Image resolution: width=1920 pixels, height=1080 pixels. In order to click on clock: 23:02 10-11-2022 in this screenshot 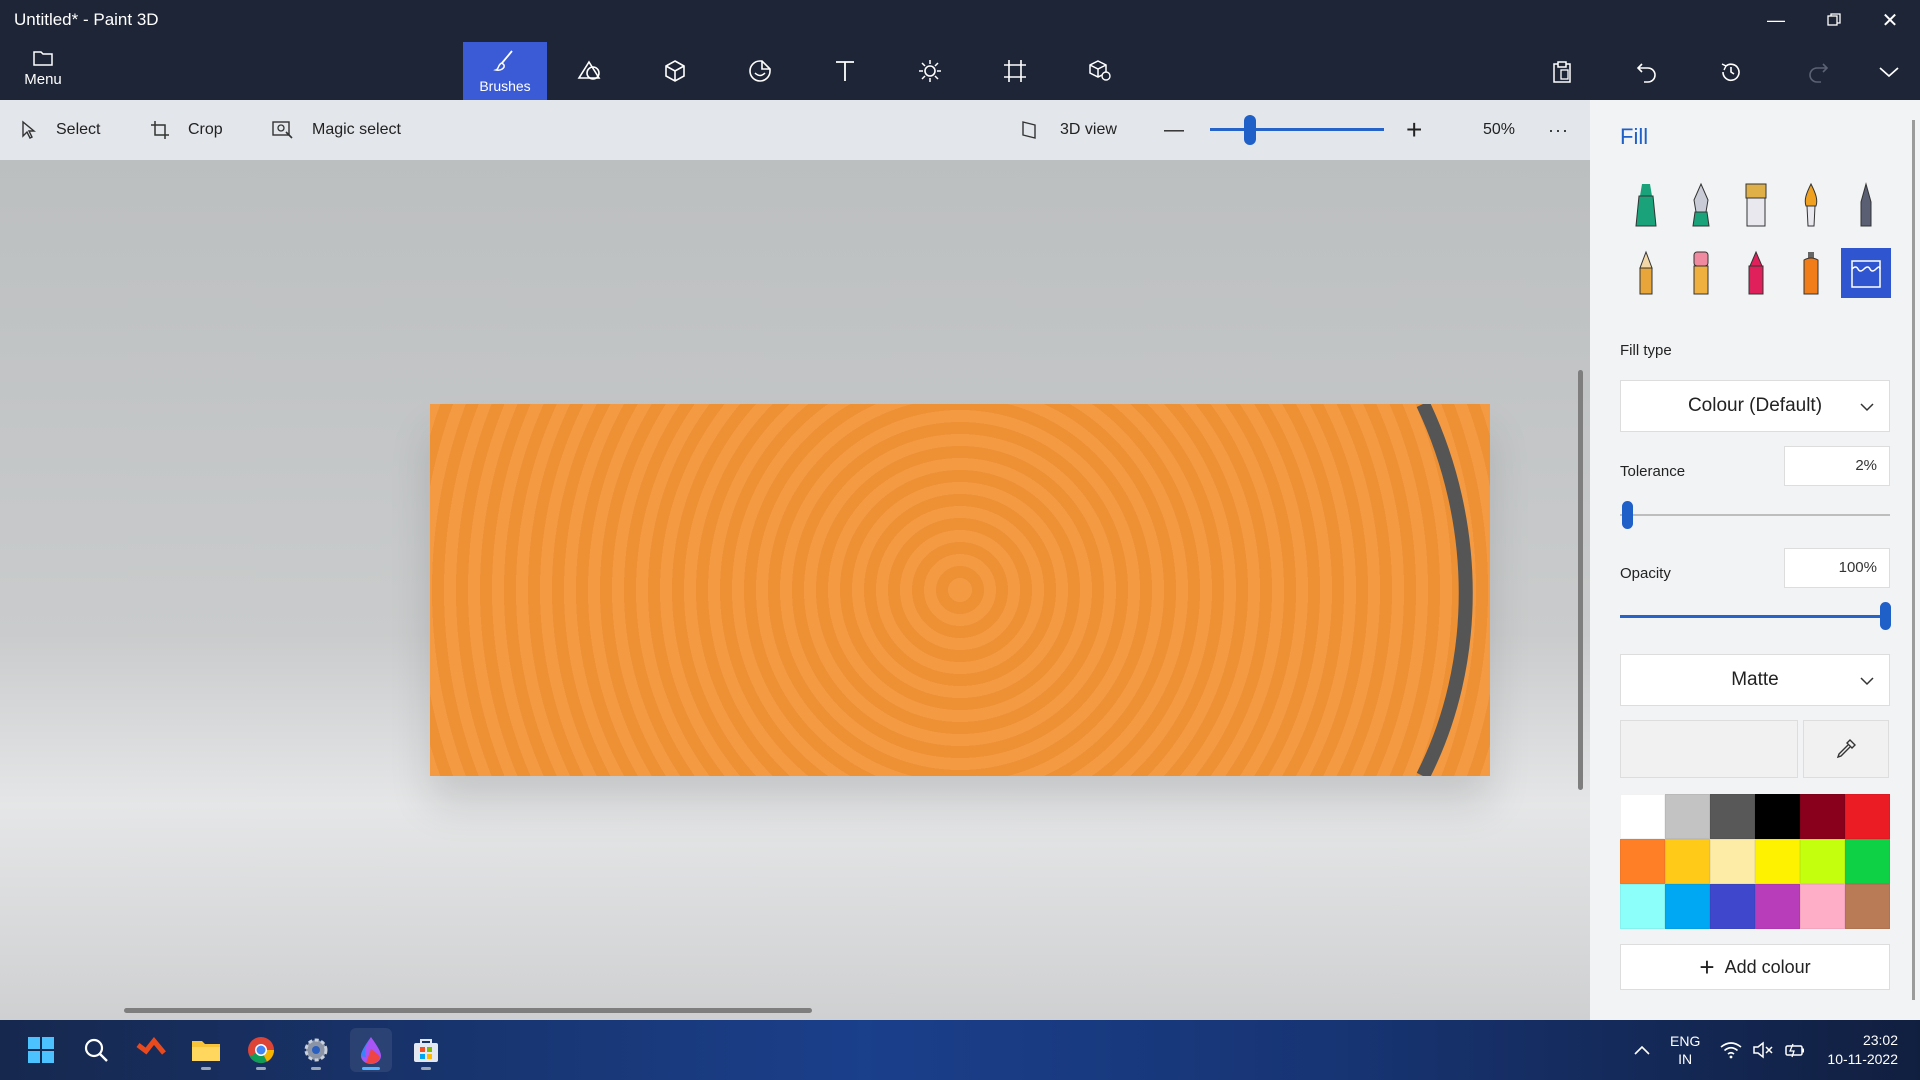, I will do `click(1860, 1050)`.